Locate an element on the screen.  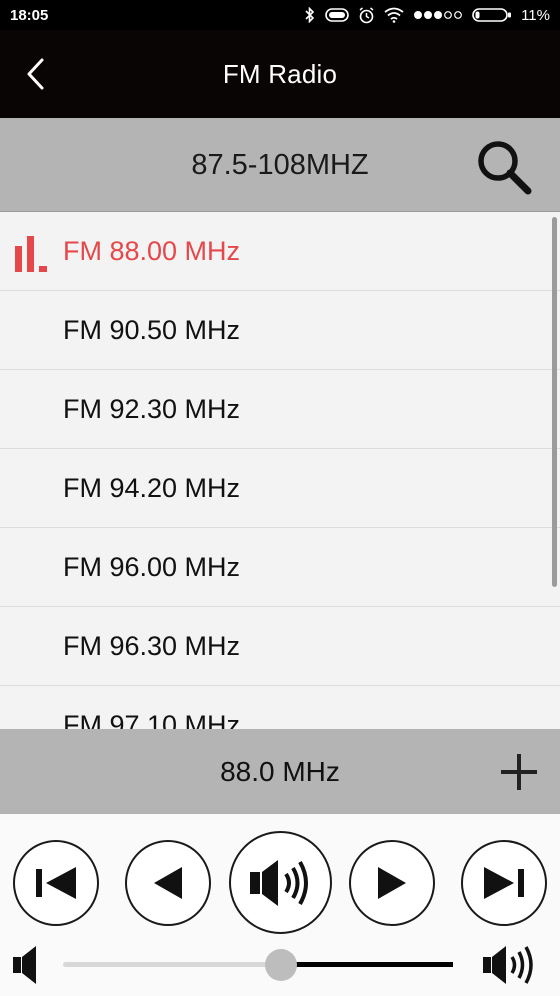
bluetooth-icon is located at coordinates (310, 15).